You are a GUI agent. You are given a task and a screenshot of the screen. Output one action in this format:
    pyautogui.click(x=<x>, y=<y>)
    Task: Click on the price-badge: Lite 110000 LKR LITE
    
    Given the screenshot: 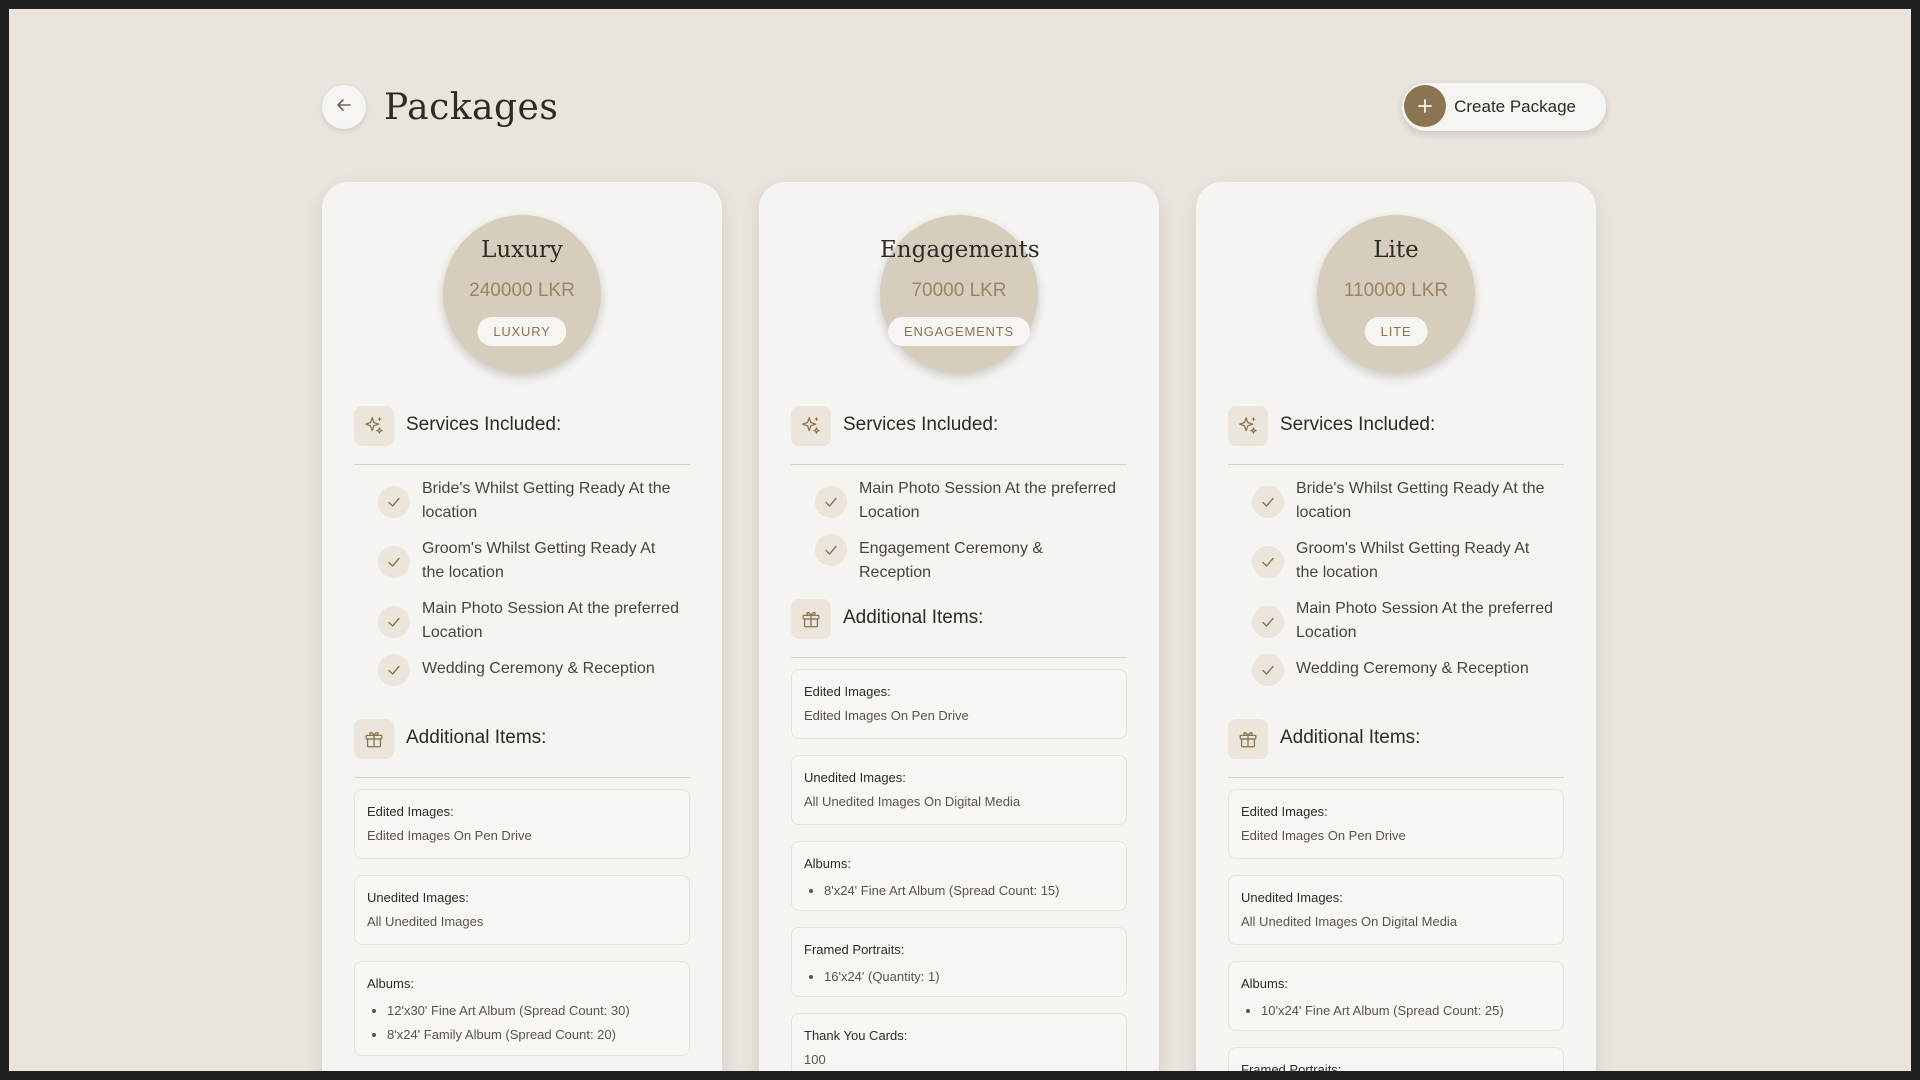 What is the action you would take?
    pyautogui.click(x=1396, y=294)
    